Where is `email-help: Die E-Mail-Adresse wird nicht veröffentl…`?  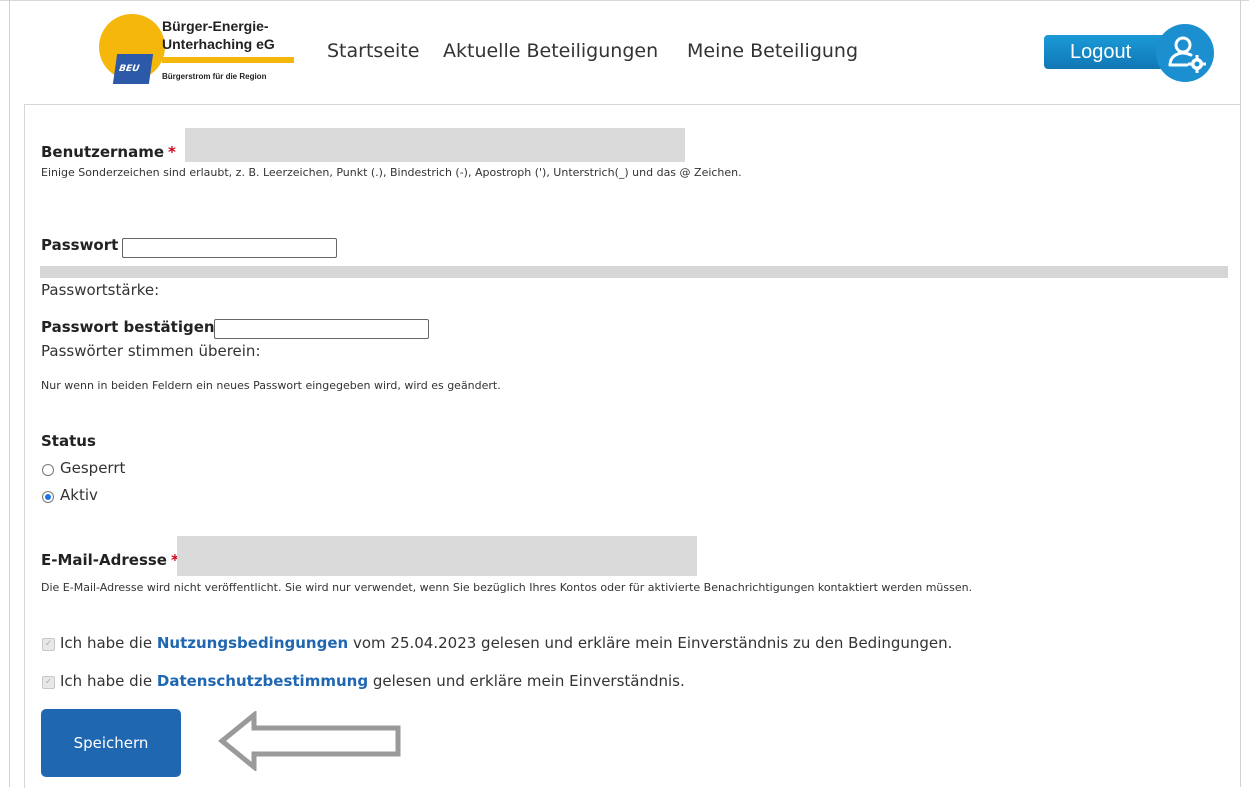 email-help: Die E-Mail-Adresse wird nicht veröffentl… is located at coordinates (507, 587).